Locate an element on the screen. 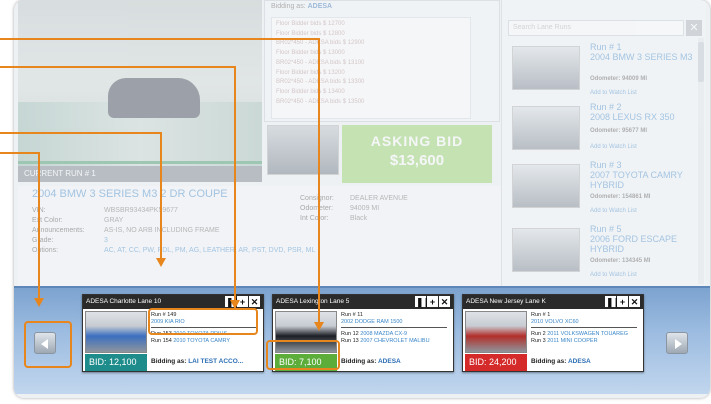 The image size is (711, 404). upcoming-run: Run 2 2011 VOLKSWAGEN TOUAREG is located at coordinates (580, 334).